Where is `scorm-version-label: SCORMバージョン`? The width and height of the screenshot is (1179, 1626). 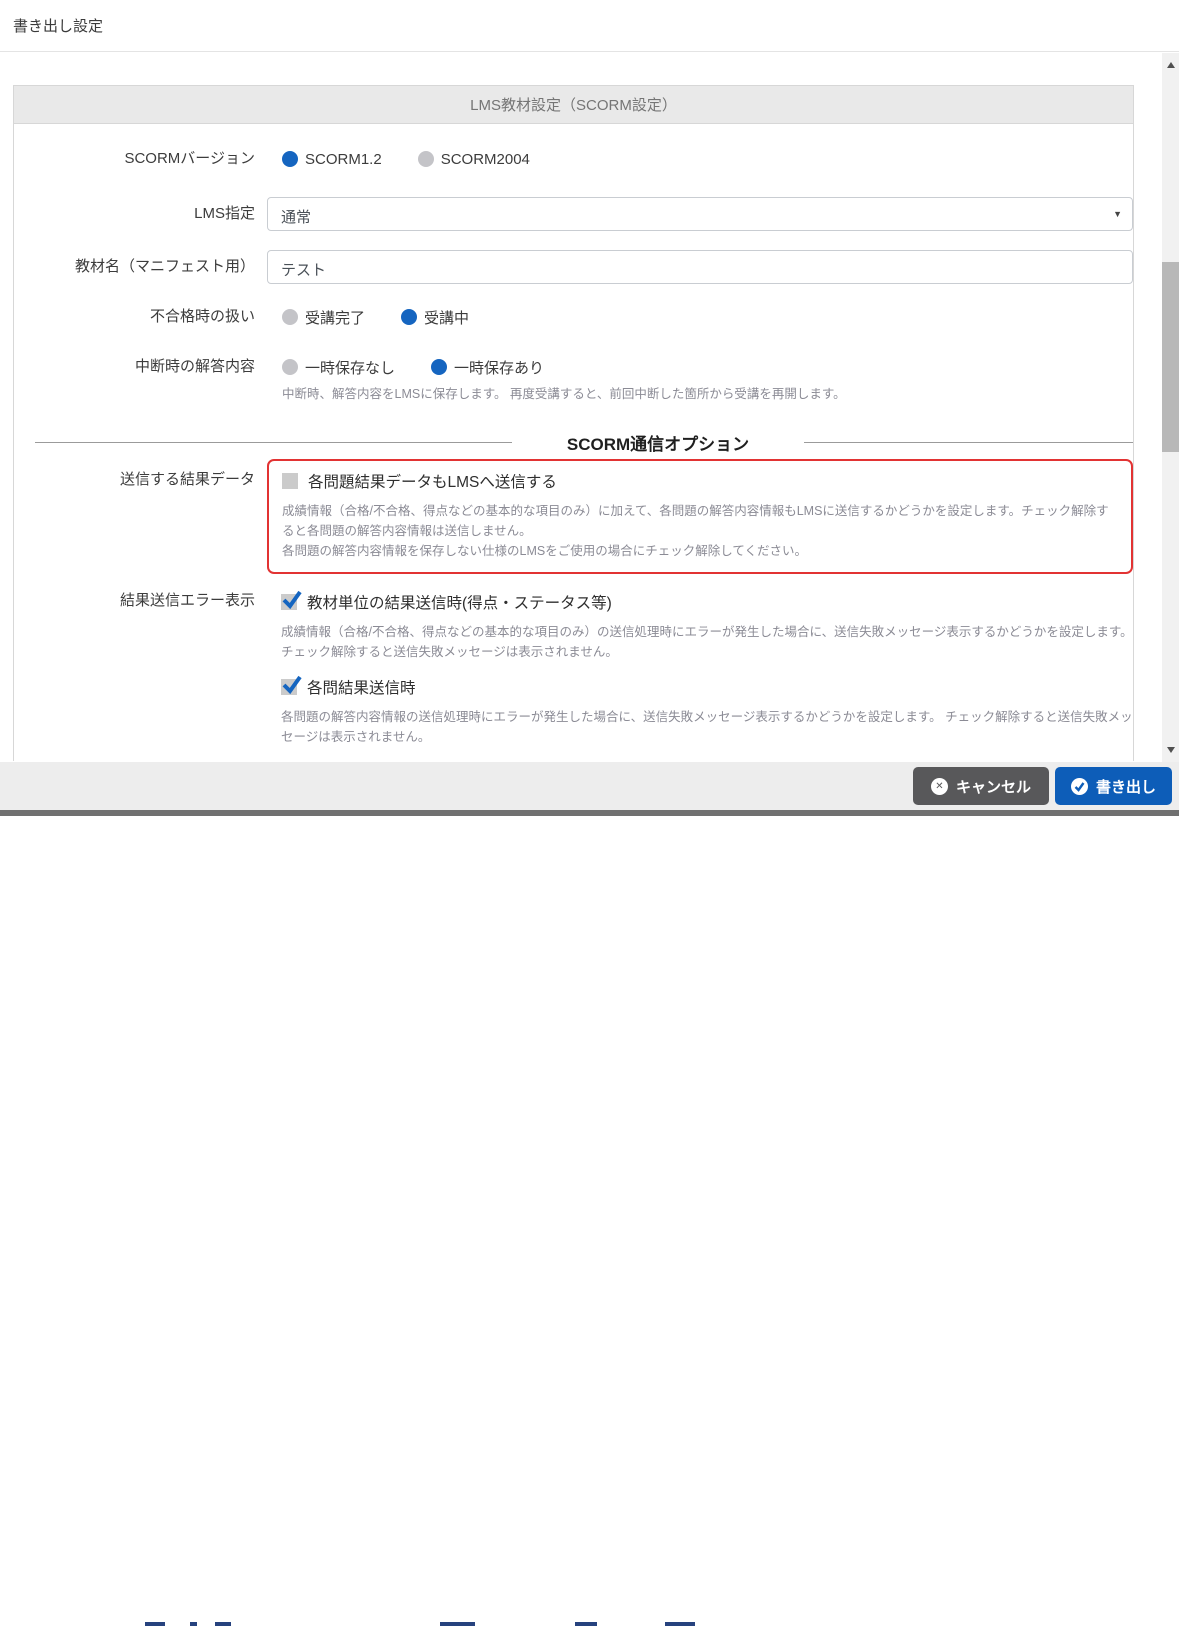
scorm-version-label: SCORMバージョン is located at coordinates (189, 158).